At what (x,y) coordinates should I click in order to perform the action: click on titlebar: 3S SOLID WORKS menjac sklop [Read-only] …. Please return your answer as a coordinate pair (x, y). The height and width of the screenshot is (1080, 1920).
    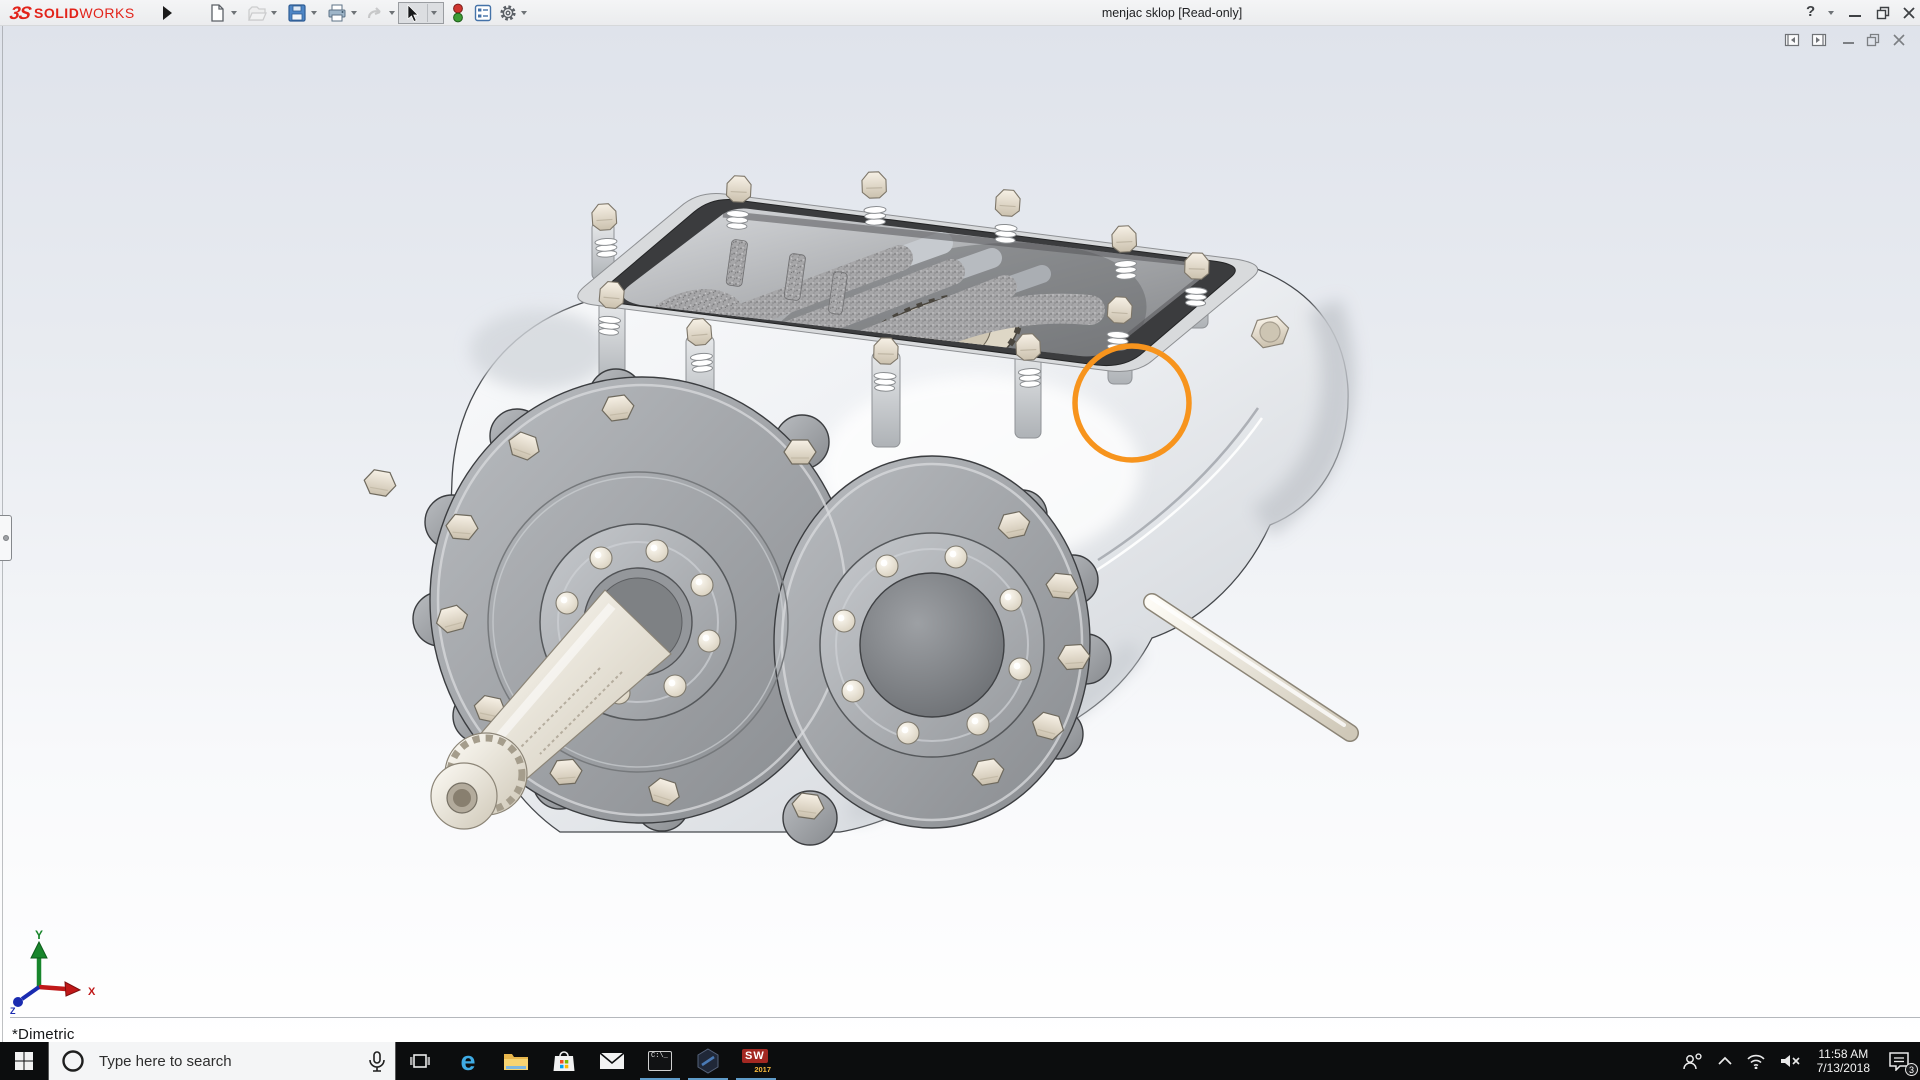
    Looking at the image, I should click on (960, 13).